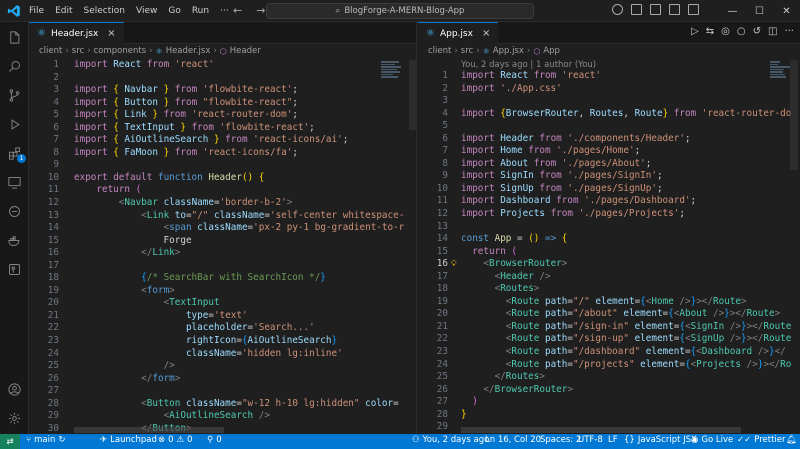 This screenshot has height=449, width=800. What do you see at coordinates (454, 264) in the screenshot?
I see `lightbulb-icon: 💡︎` at bounding box center [454, 264].